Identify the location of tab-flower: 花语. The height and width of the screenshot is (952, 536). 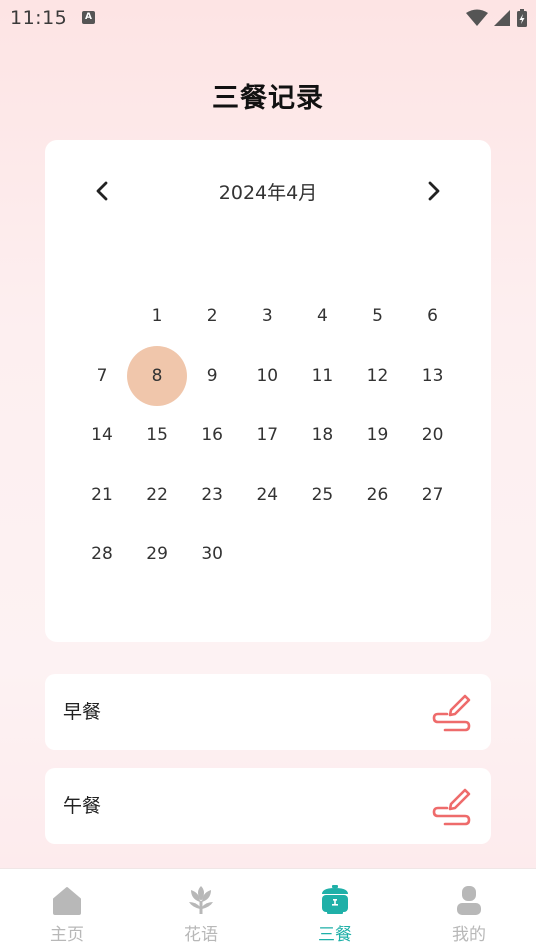
(201, 910).